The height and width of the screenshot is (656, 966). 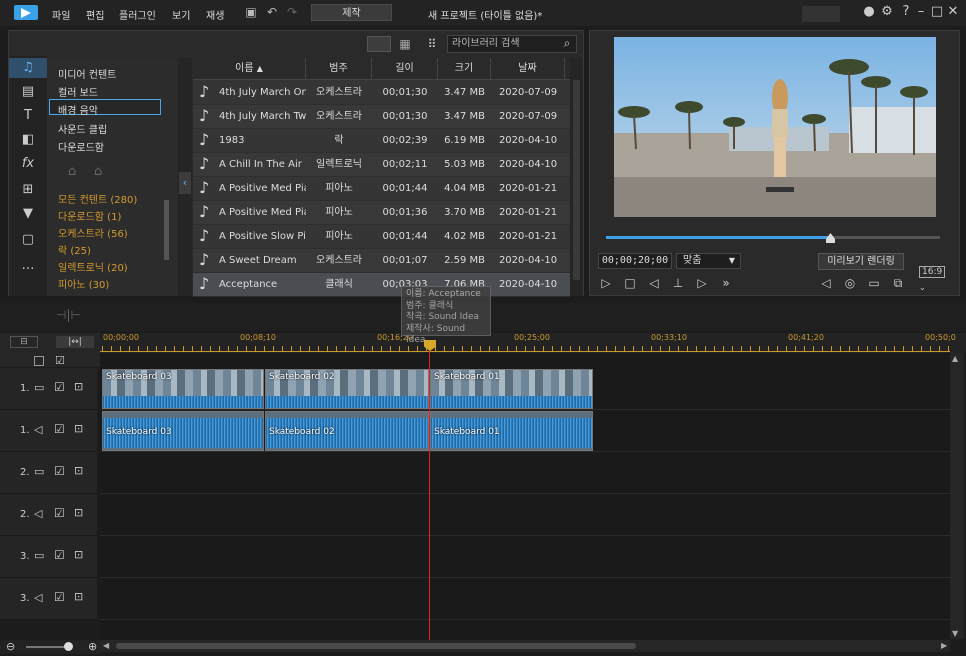 I want to click on title-room-icon: T, so click(x=28, y=116).